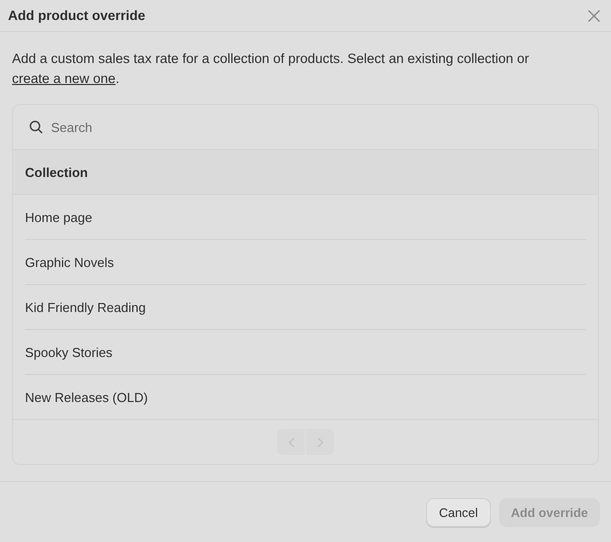 The width and height of the screenshot is (611, 542). Describe the element at coordinates (77, 15) in the screenshot. I see `dialog-title: Add product override` at that location.